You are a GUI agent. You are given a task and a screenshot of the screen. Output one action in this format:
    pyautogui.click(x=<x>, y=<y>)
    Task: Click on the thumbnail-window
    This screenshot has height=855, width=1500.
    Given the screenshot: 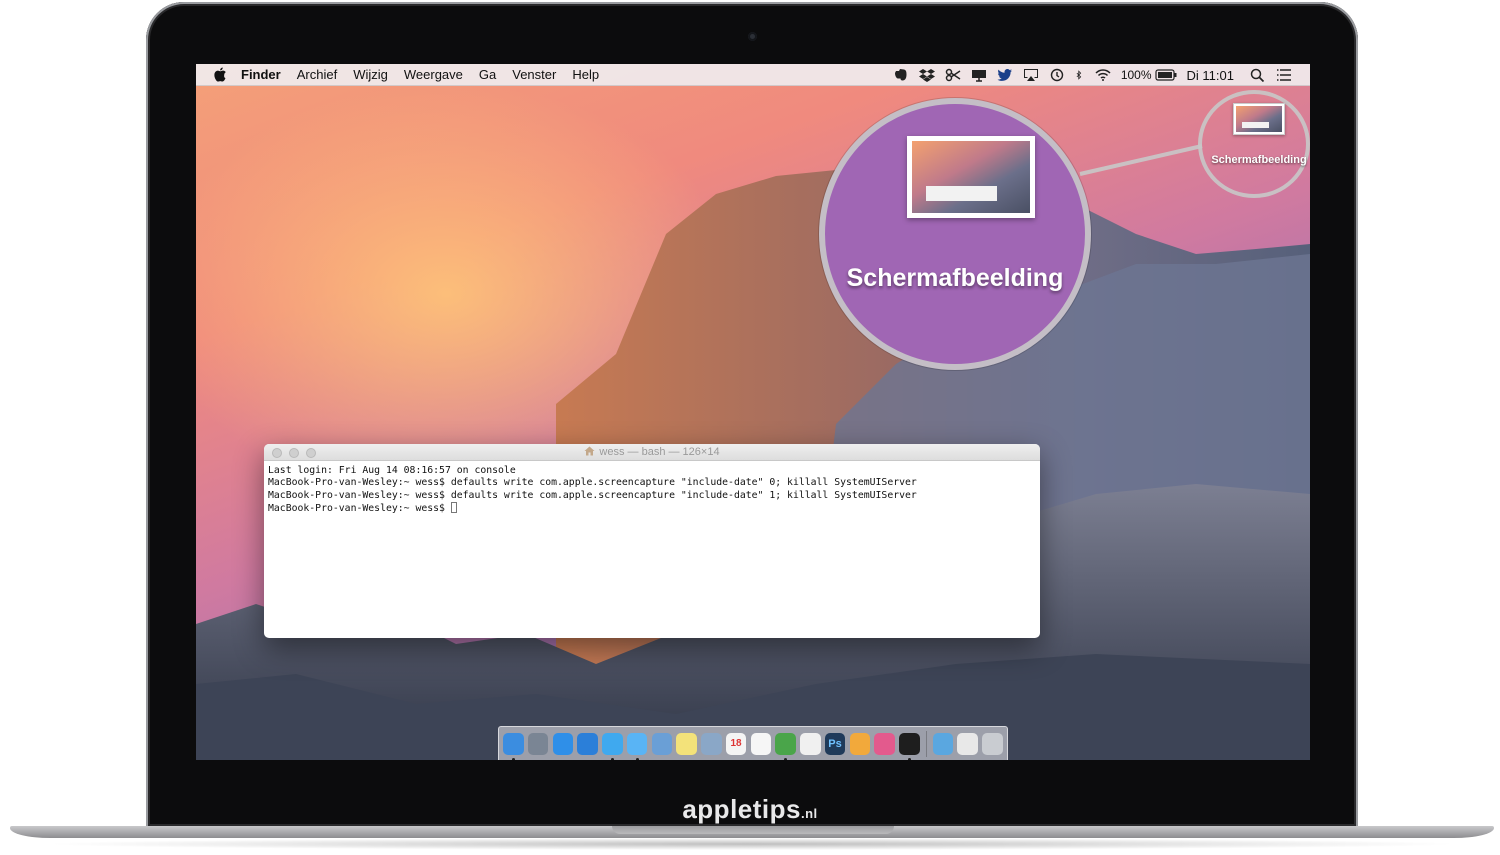 What is the action you would take?
    pyautogui.click(x=1255, y=125)
    